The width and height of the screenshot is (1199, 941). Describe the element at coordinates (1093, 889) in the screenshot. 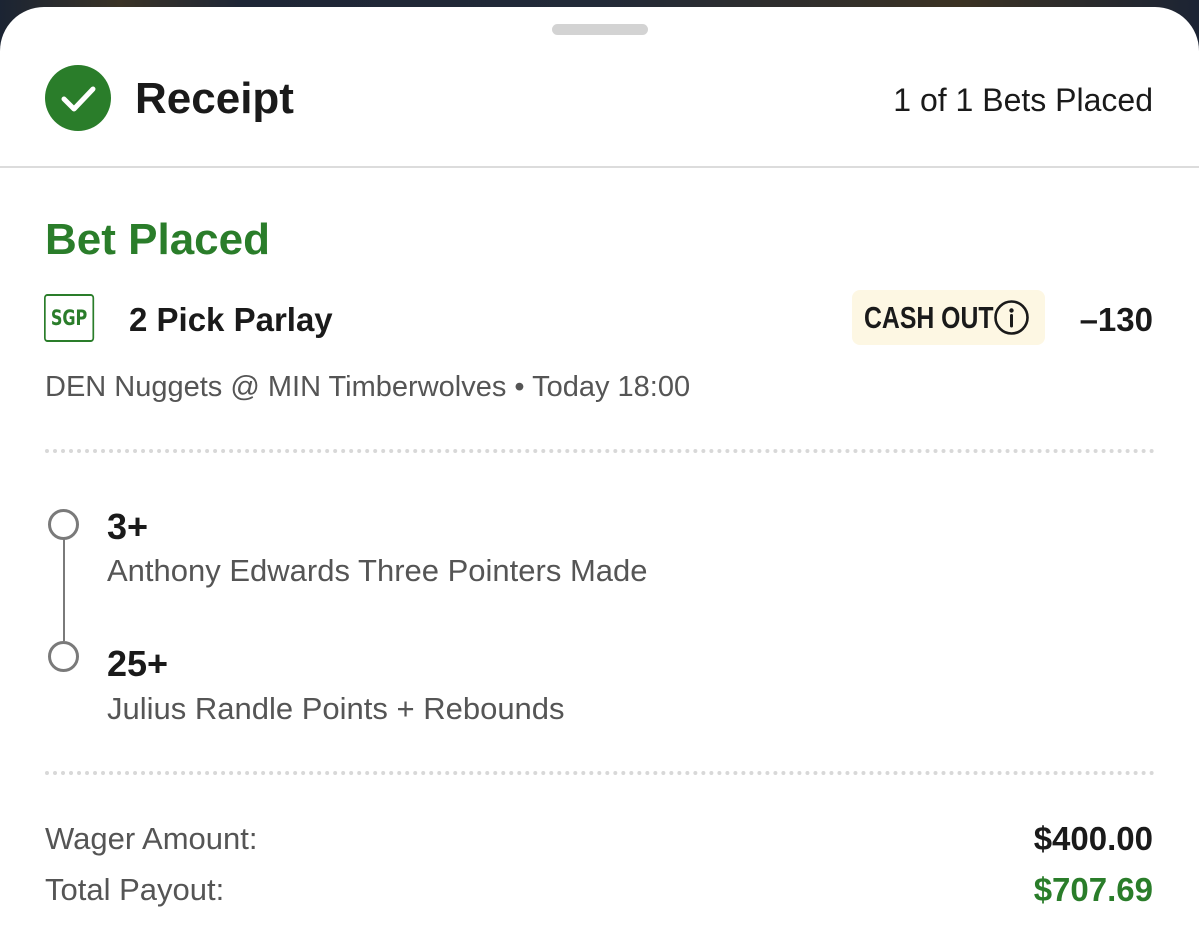

I see `total-payout-value: $707.69` at that location.